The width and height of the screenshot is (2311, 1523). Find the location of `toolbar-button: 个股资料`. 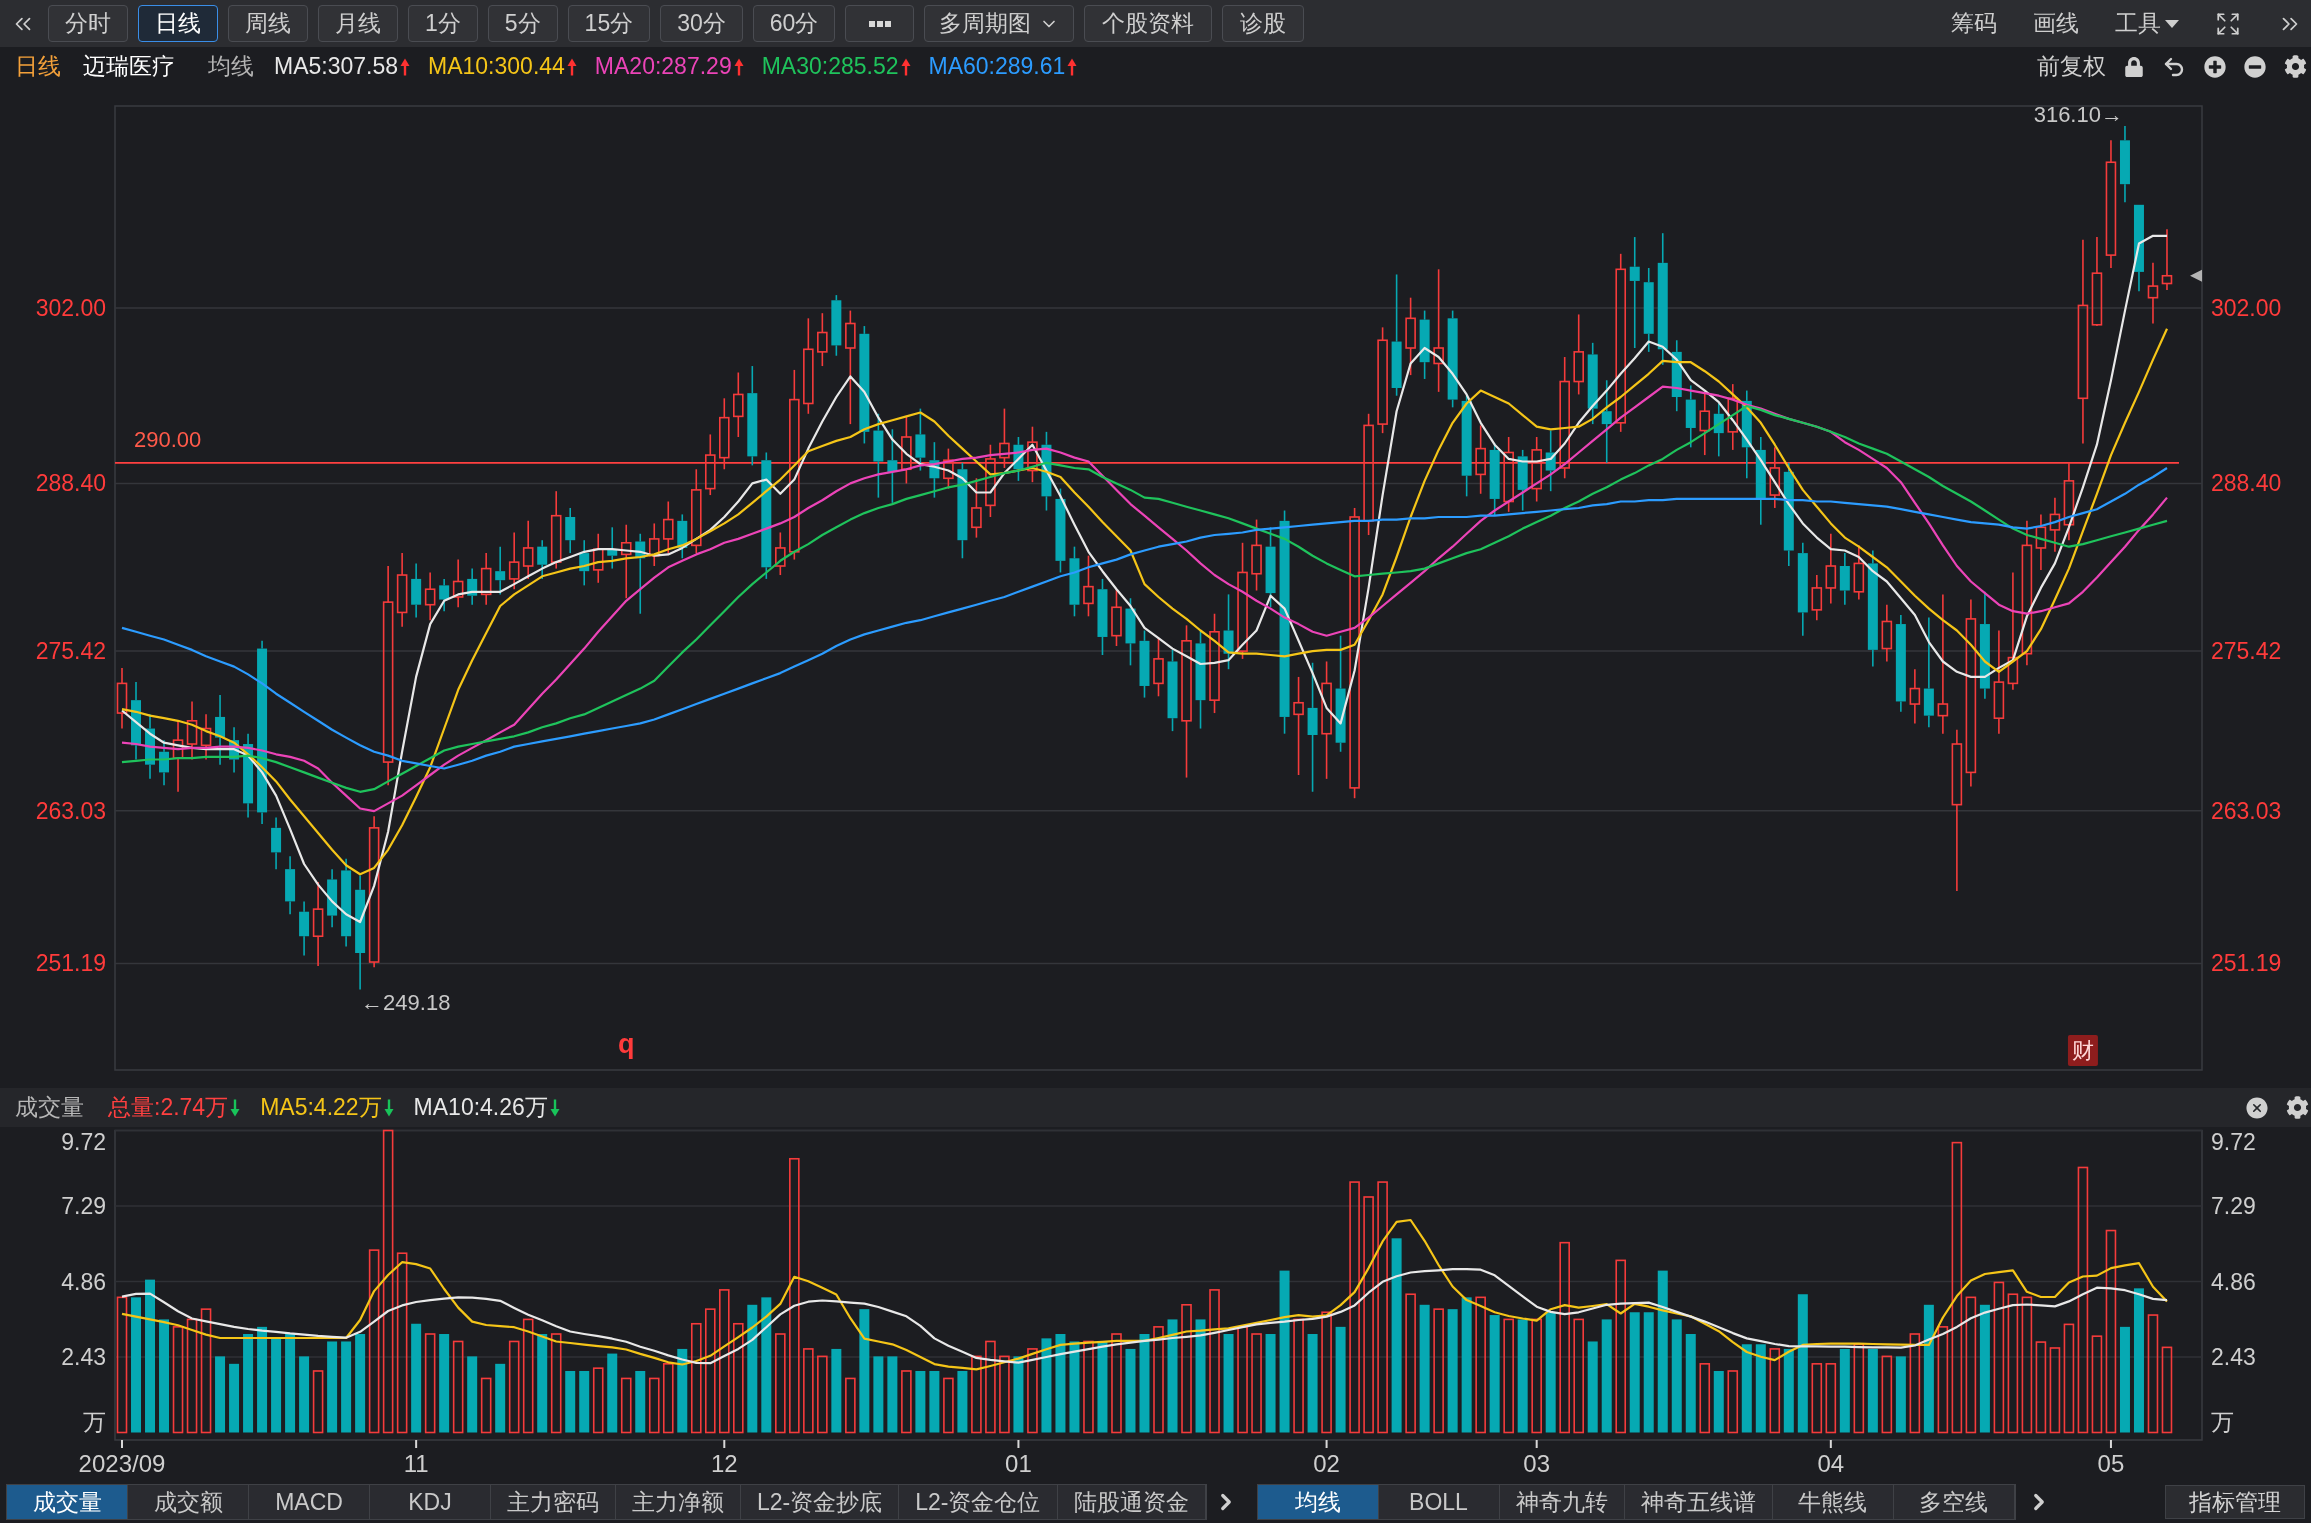

toolbar-button: 个股资料 is located at coordinates (1148, 23).